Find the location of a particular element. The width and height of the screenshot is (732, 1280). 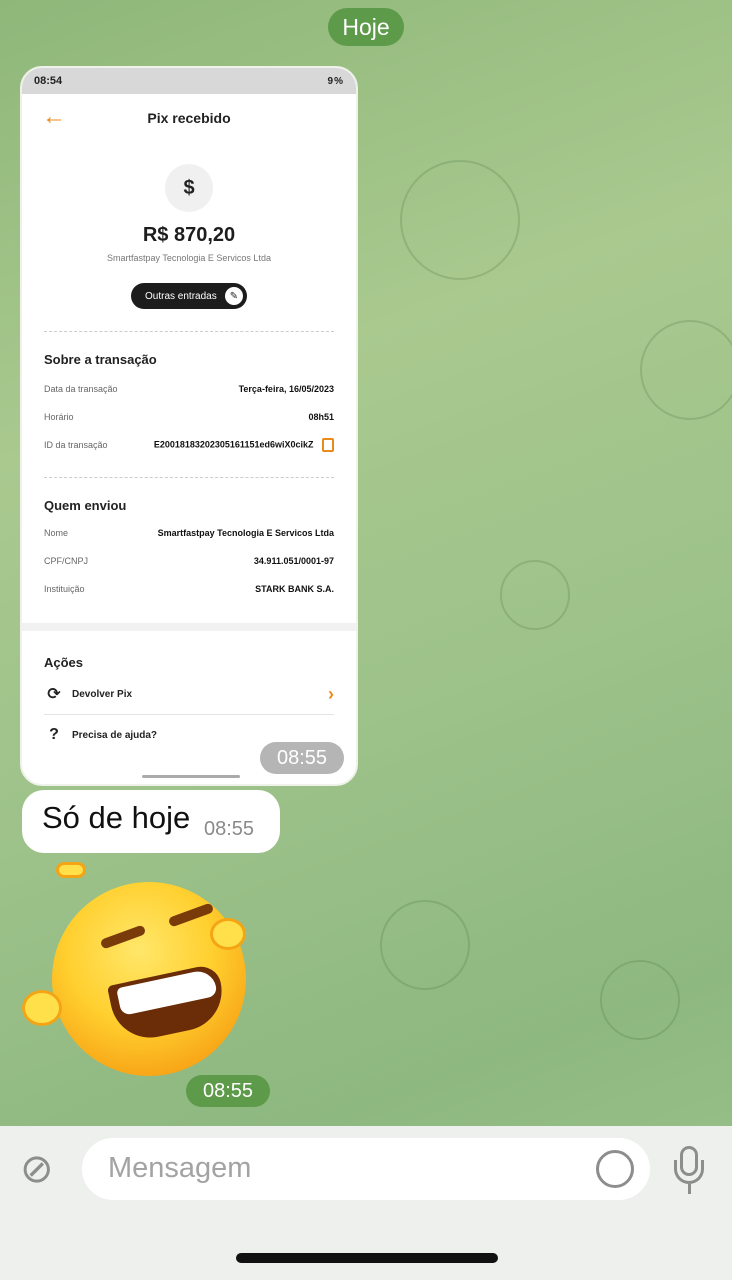

text-message: Só de hoje 08:55 is located at coordinates (151, 821).